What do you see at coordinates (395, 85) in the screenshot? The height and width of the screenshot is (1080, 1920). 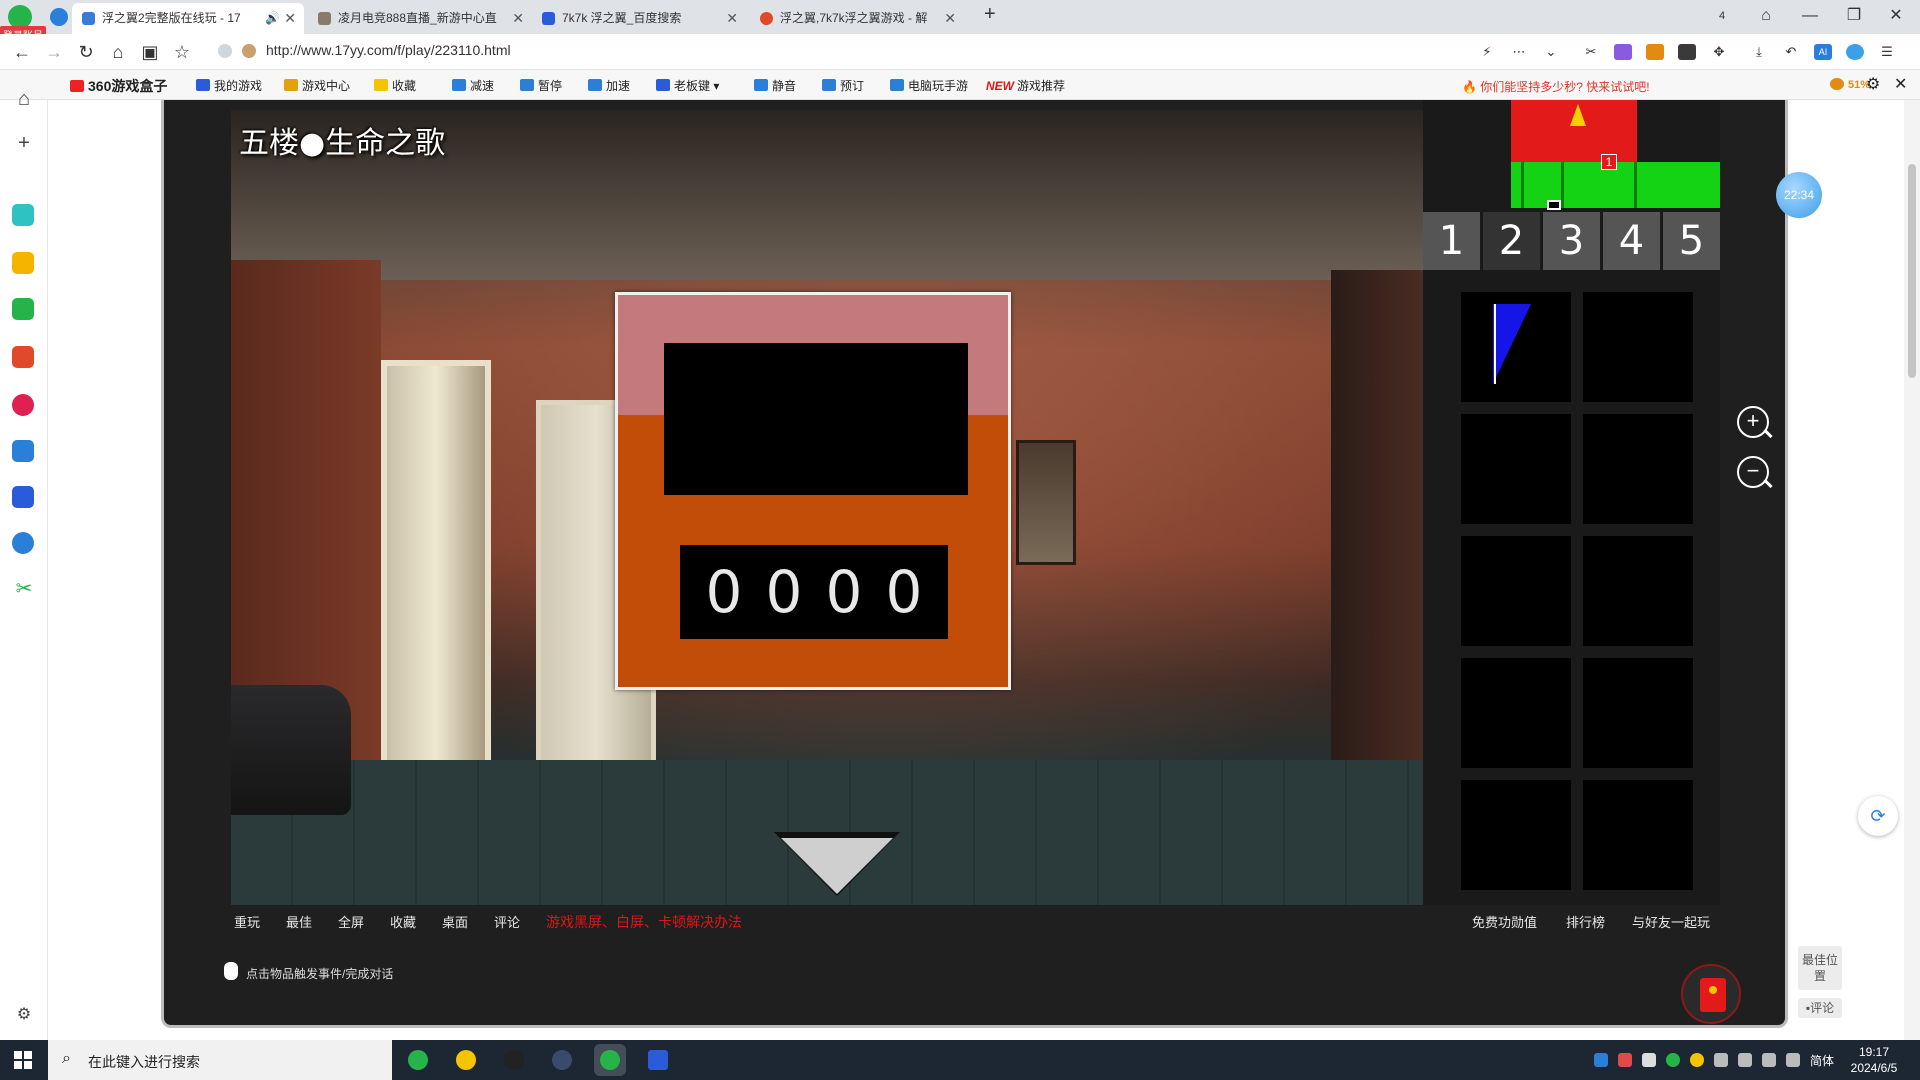 I see `favorite-button: 收藏` at bounding box center [395, 85].